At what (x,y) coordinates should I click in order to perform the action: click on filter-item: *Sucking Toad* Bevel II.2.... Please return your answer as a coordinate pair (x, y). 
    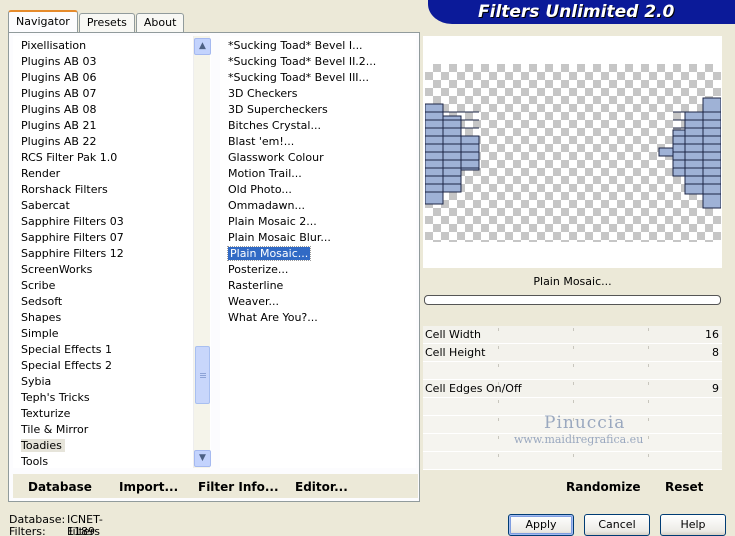
    Looking at the image, I should click on (318, 62).